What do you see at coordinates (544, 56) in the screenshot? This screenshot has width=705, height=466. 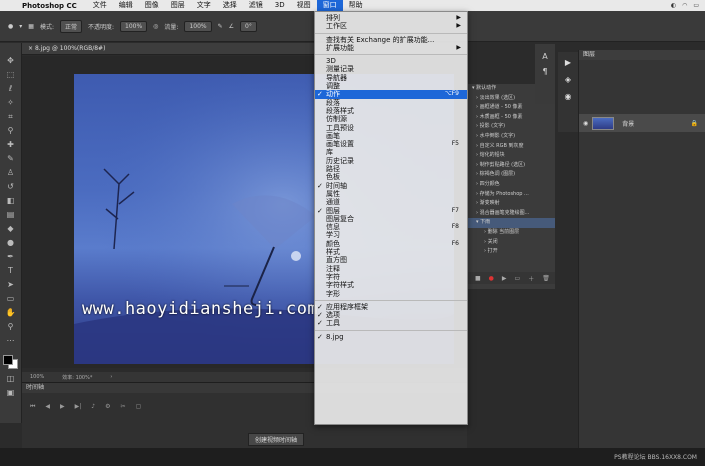 I see `character-panel-icon: A` at bounding box center [544, 56].